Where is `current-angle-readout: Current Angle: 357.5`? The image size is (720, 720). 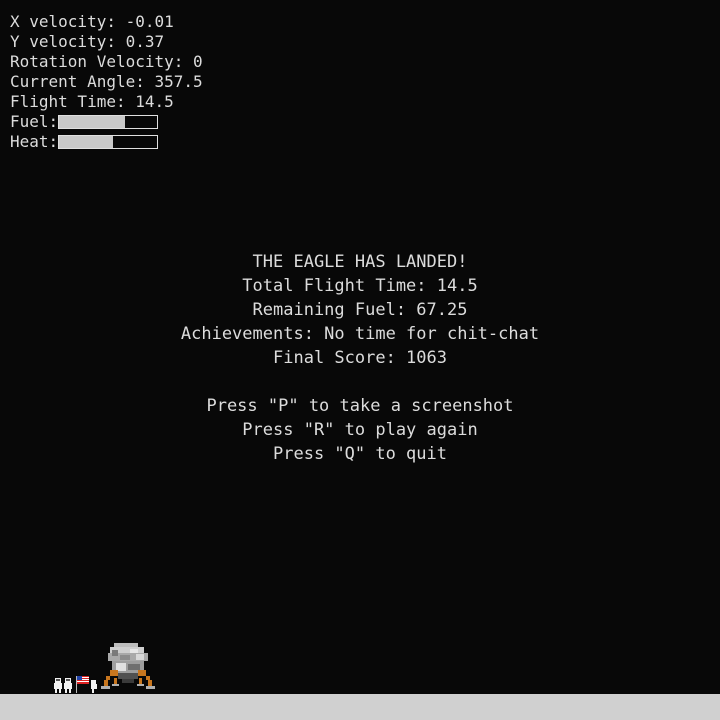
current-angle-readout: Current Angle: 357.5 is located at coordinates (106, 81).